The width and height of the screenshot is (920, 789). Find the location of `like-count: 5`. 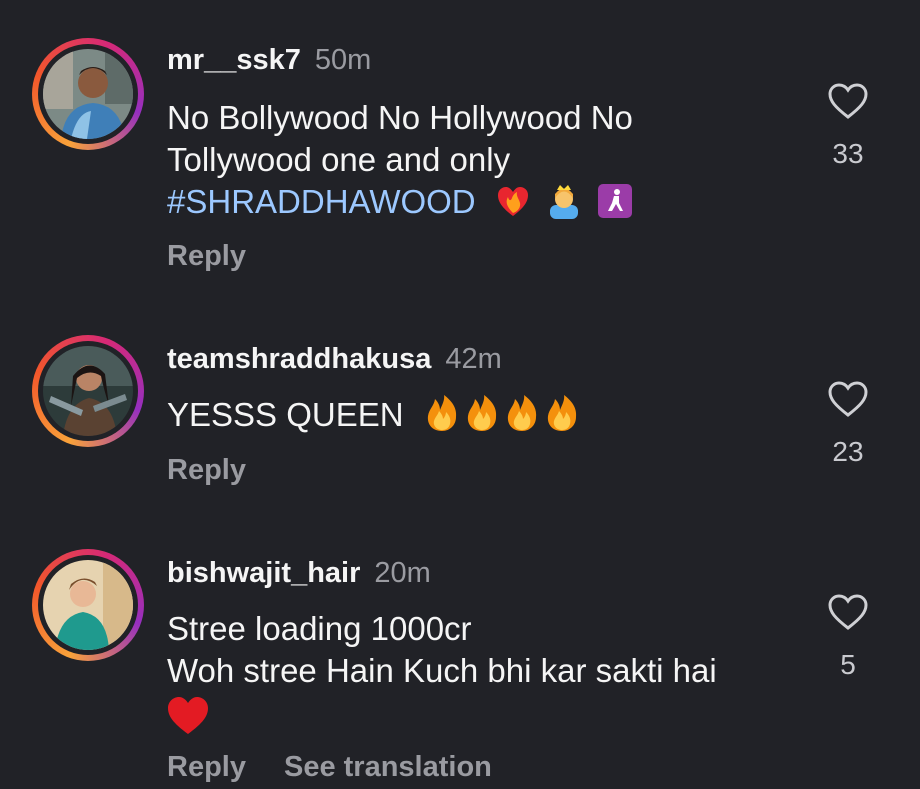

like-count: 5 is located at coordinates (848, 664).